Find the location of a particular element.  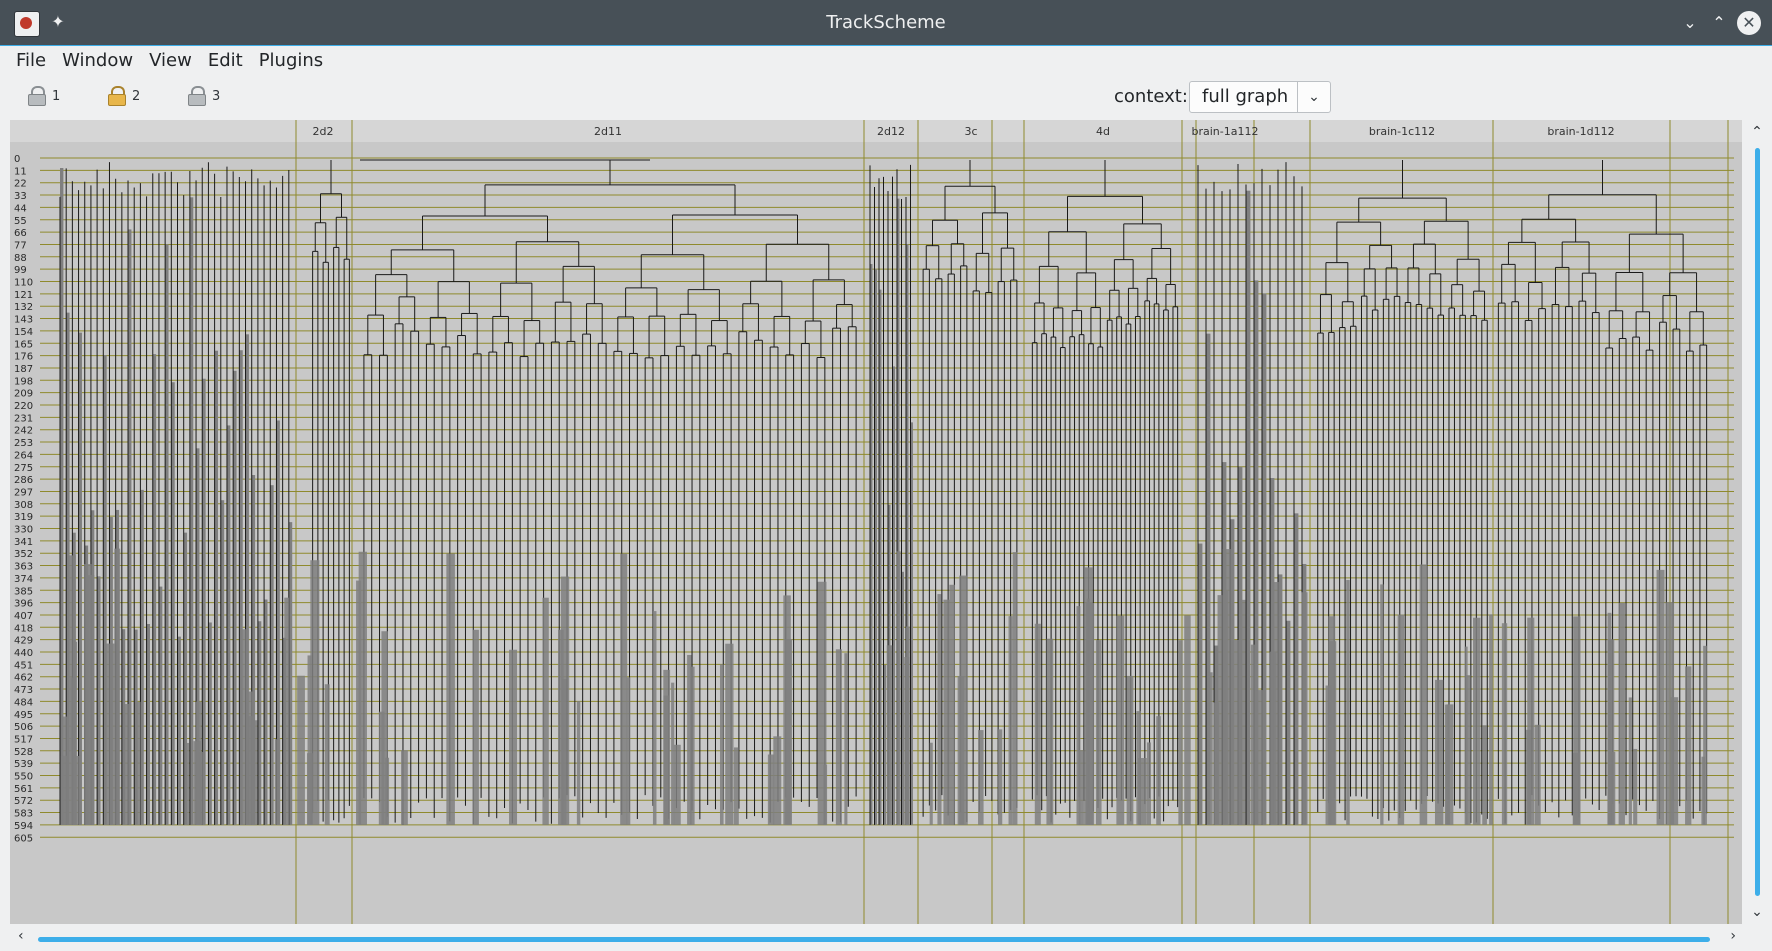

scroll-up-icon: ⌃ is located at coordinates (1757, 132).